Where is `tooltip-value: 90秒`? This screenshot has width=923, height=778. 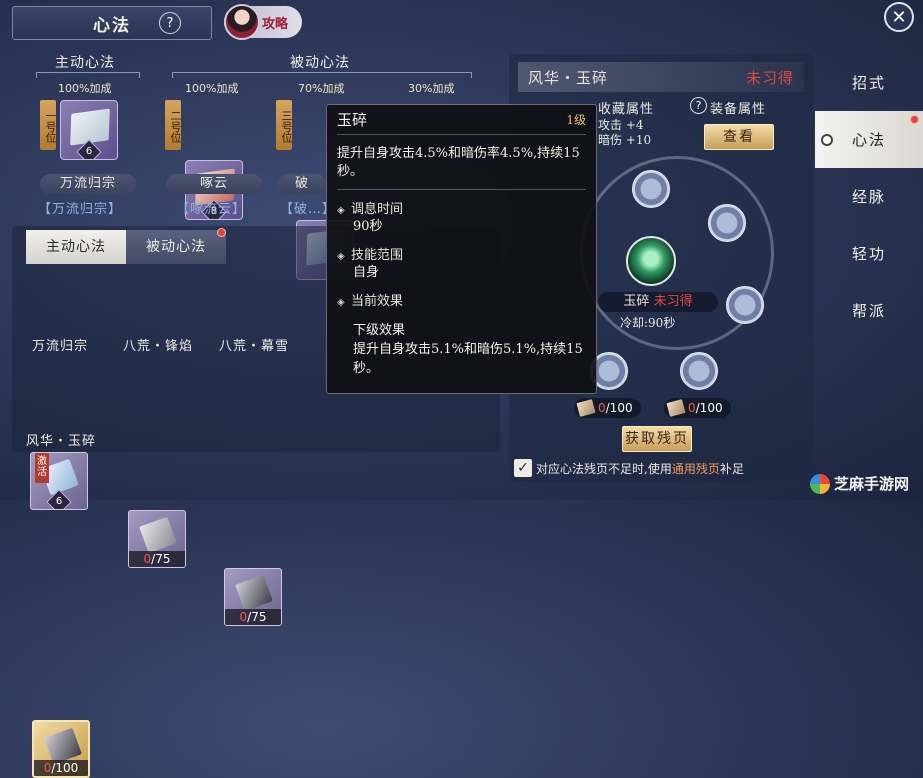
tooltip-value: 90秒 is located at coordinates (368, 226).